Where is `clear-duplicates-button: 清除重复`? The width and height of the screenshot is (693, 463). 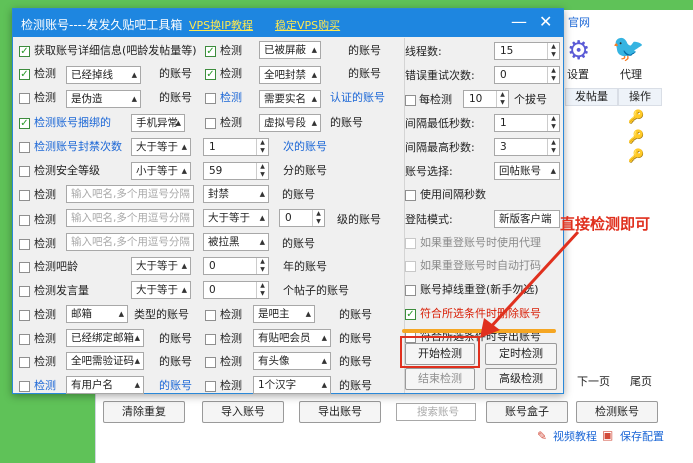 clear-duplicates-button: 清除重复 is located at coordinates (144, 412).